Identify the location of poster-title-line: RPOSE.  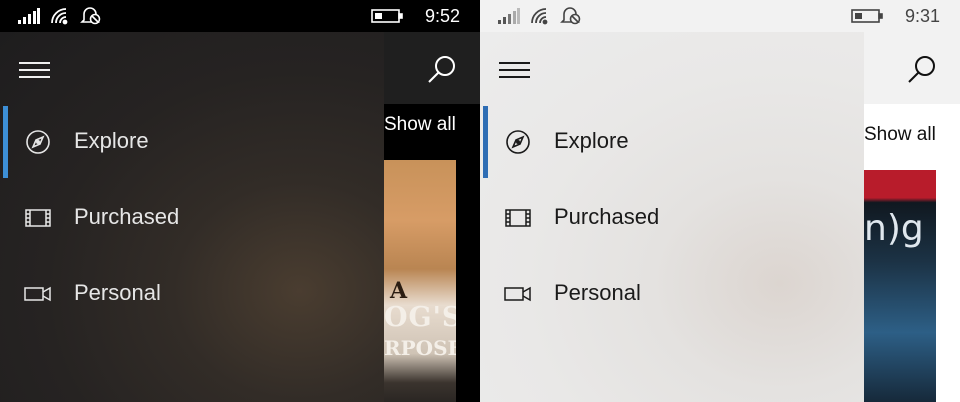
(420, 348).